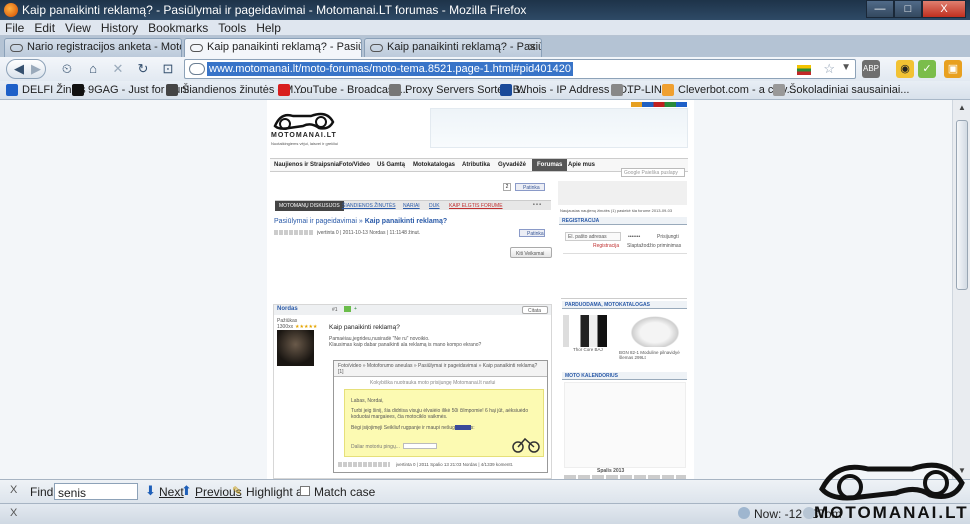  What do you see at coordinates (196, 48) in the screenshot?
I see `motorcycle-icon` at bounding box center [196, 48].